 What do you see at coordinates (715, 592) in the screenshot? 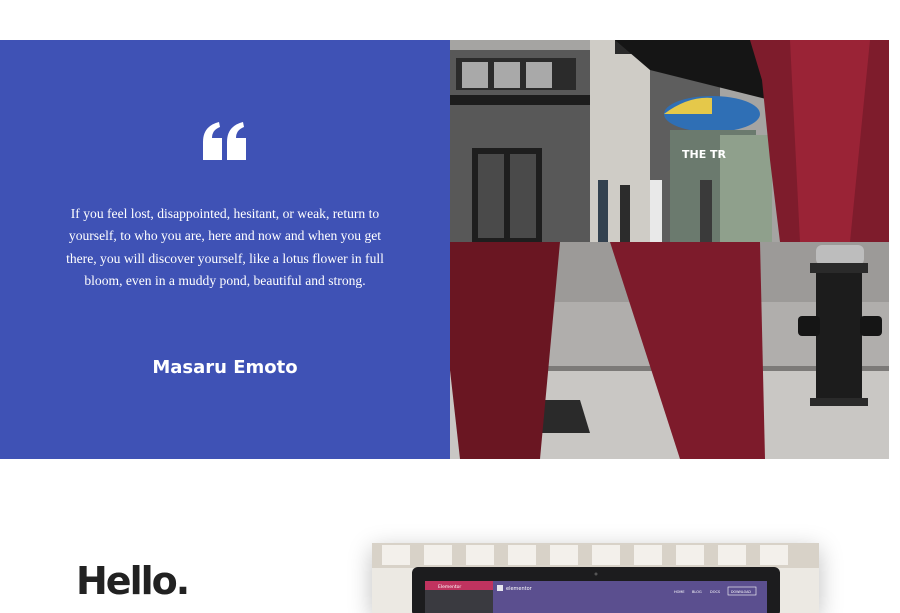
I see `site-nav-docs: DOCS` at bounding box center [715, 592].